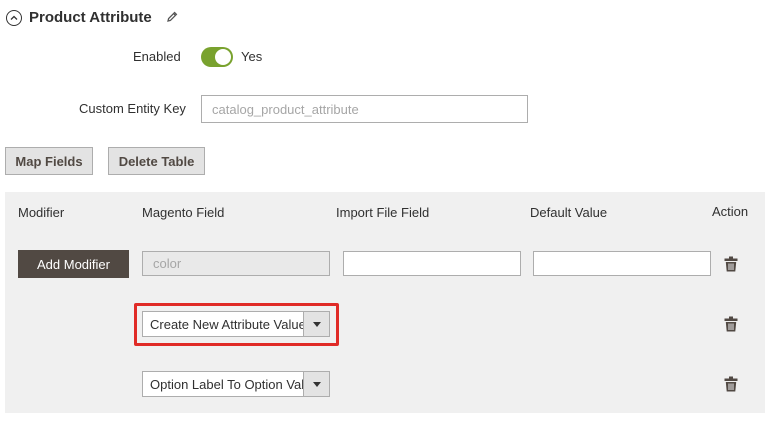 This screenshot has width=770, height=424. What do you see at coordinates (569, 212) in the screenshot?
I see `header-default-value: Default Value` at bounding box center [569, 212].